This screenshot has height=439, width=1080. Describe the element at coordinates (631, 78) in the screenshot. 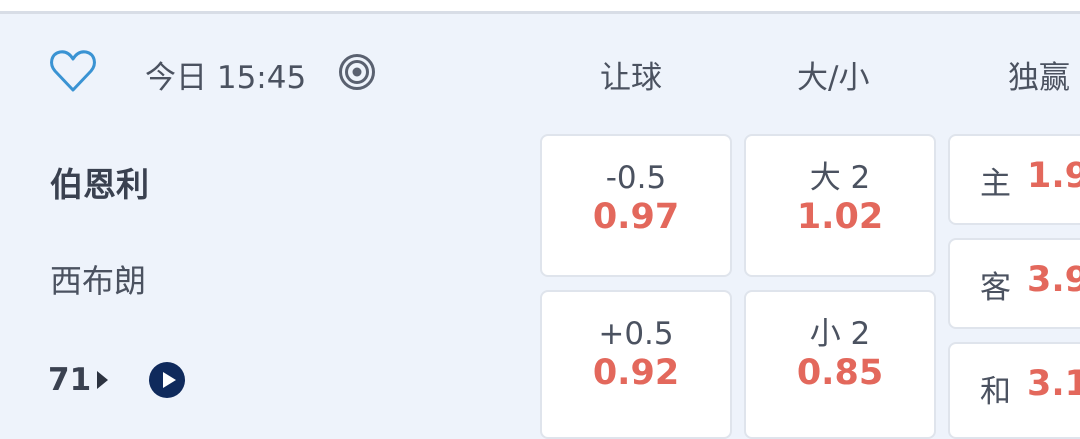

I see `column-header-handicap: 让球` at that location.